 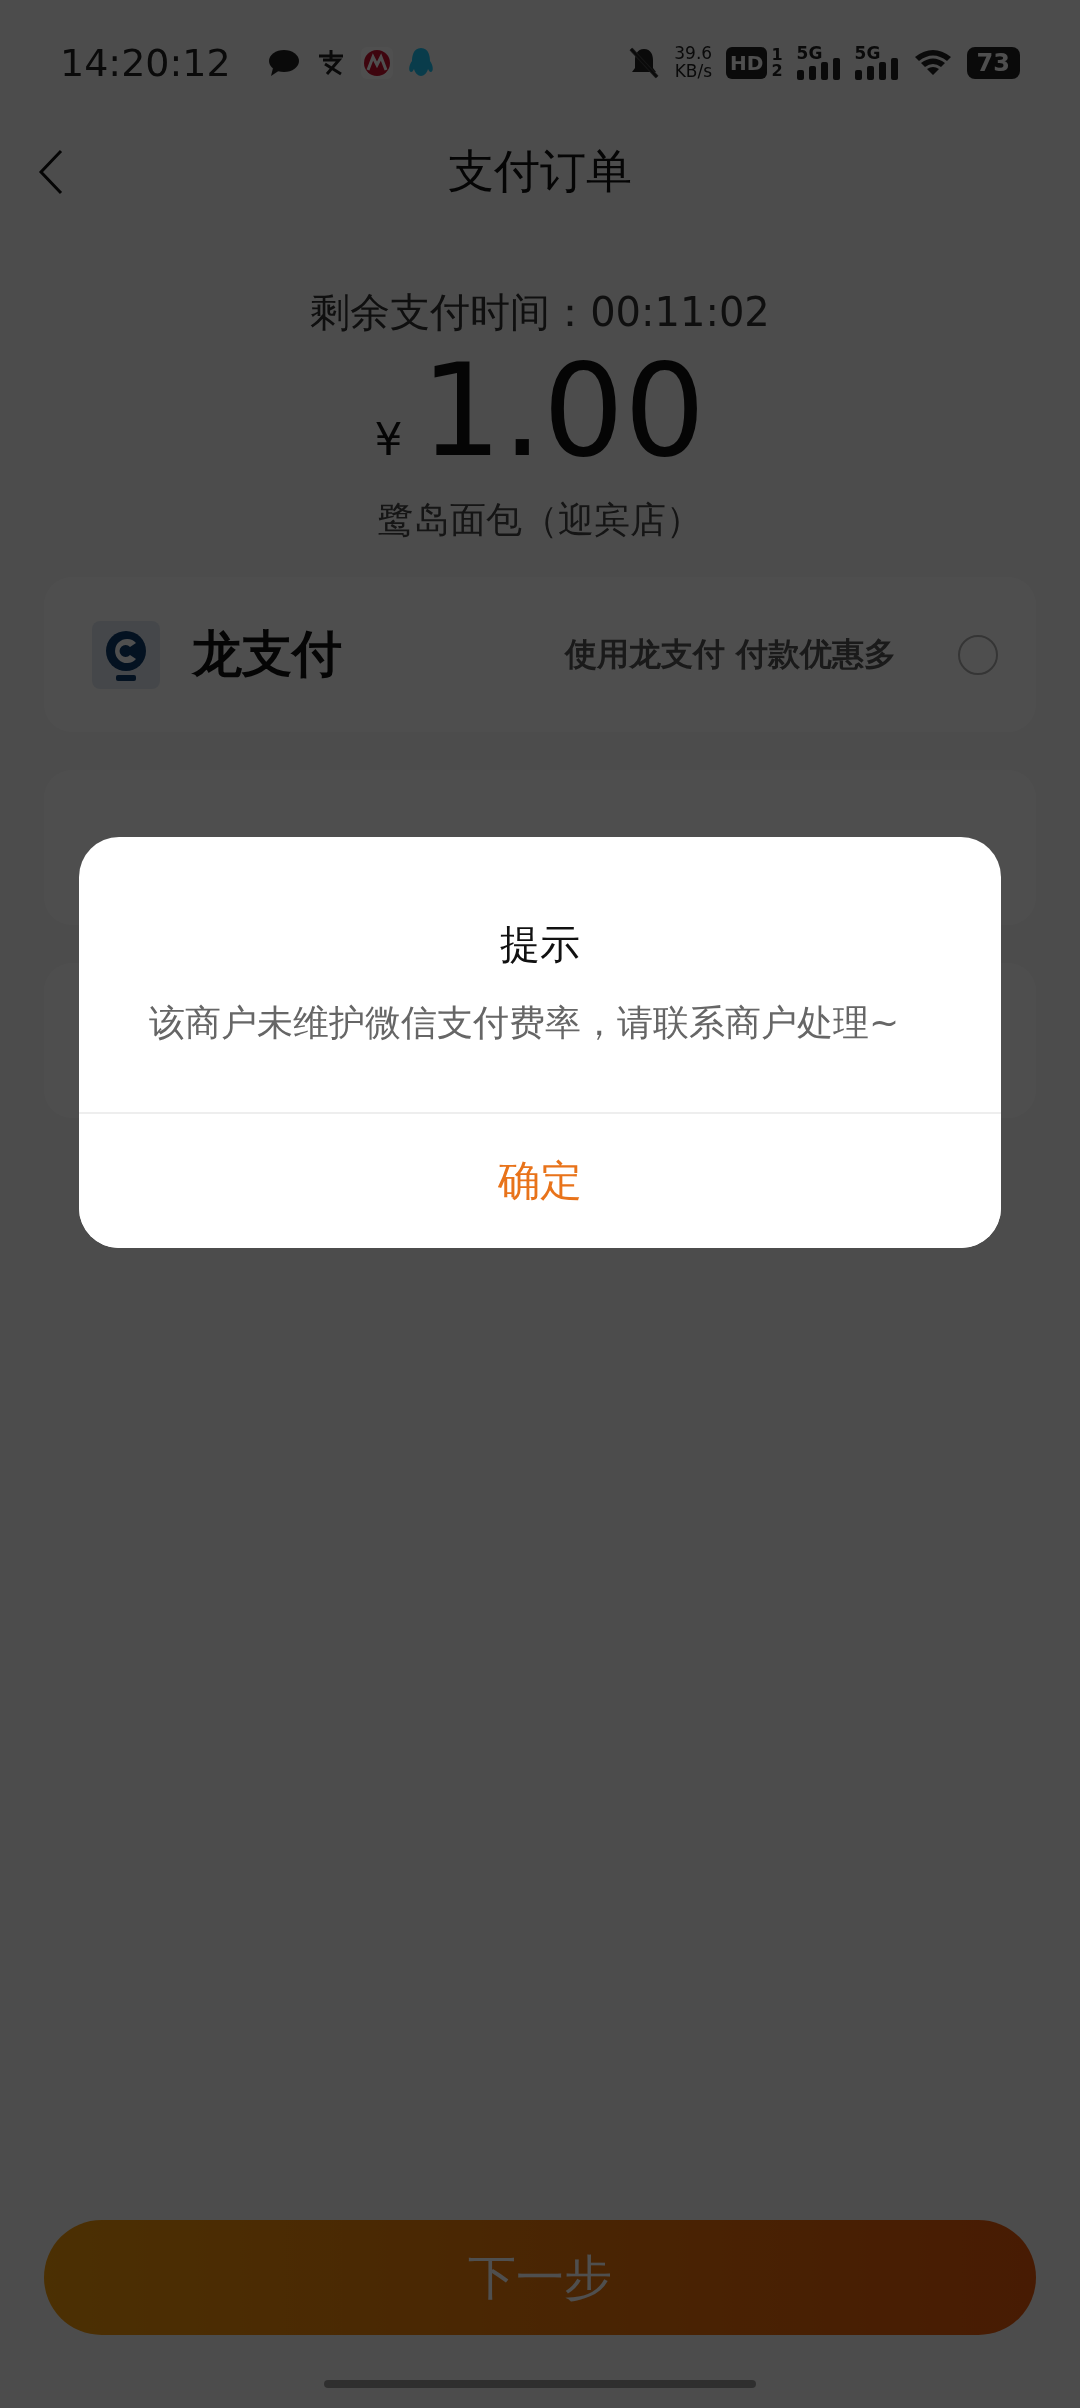 I want to click on net-unit: KB/s, so click(x=693, y=71).